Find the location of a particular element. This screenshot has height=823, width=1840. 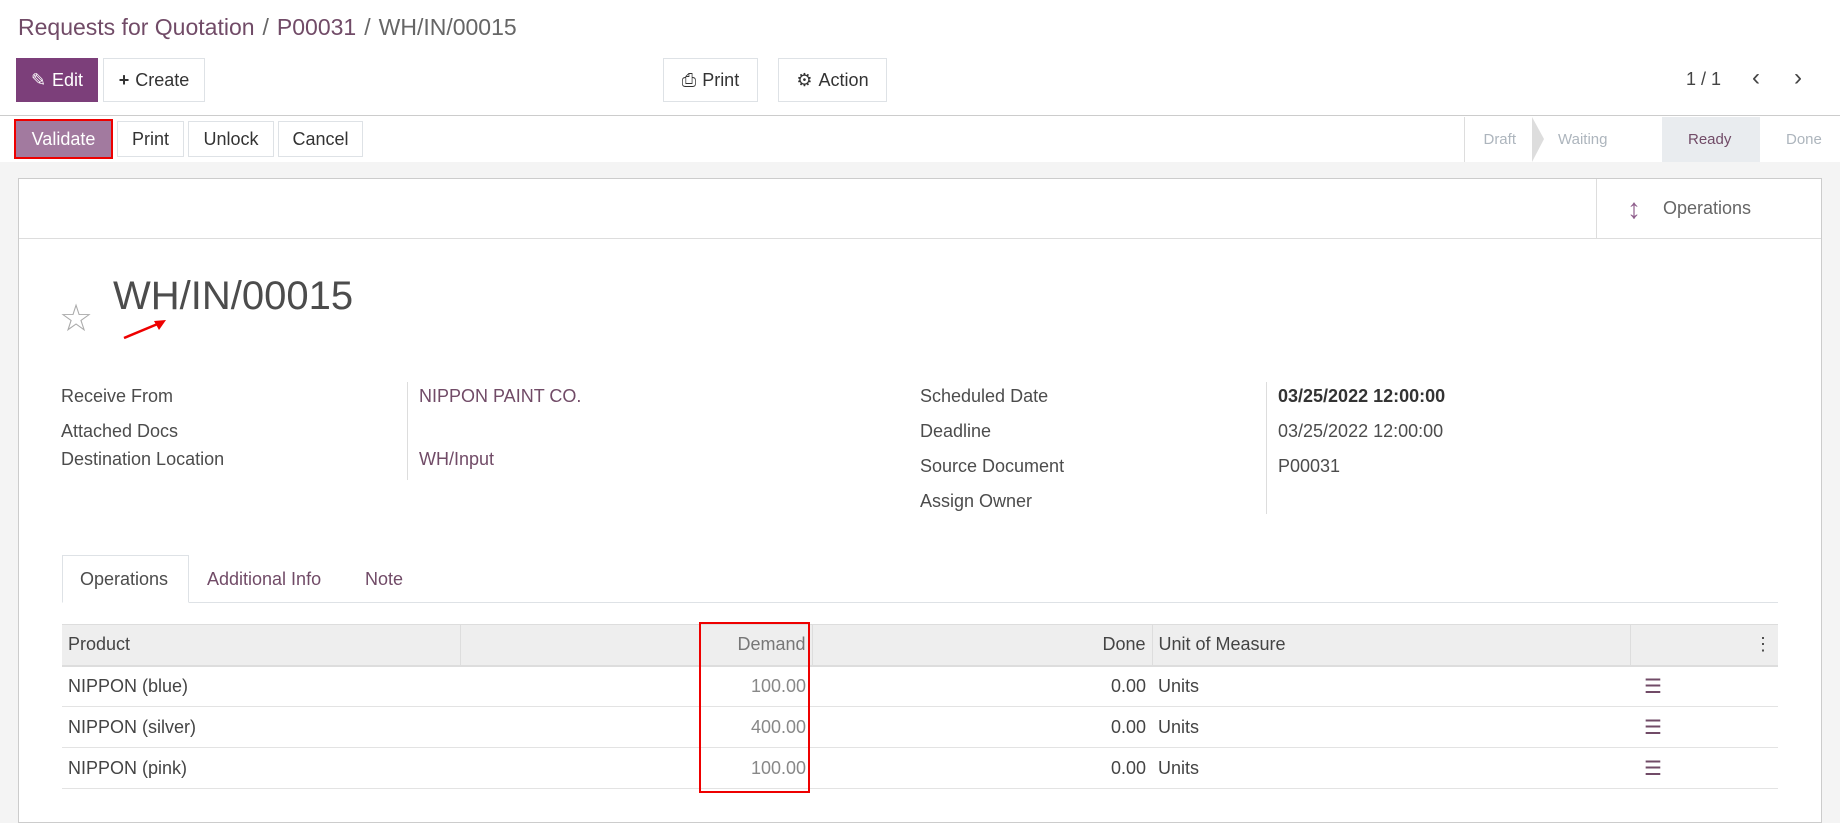

table-header: Product Demand Done Unit of Measure ⋮ is located at coordinates (920, 645).